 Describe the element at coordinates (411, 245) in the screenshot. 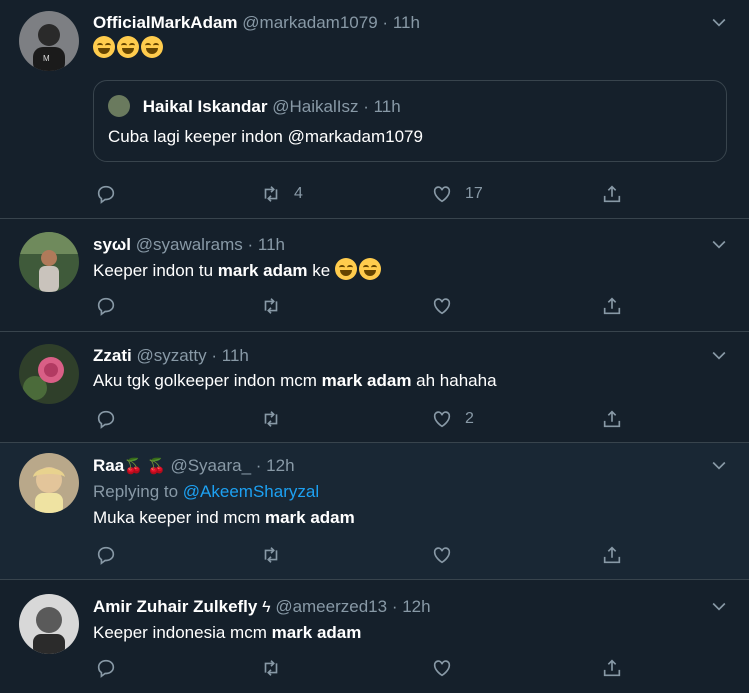

I see `tweet-header: syωl @syawalrams · 11h` at that location.